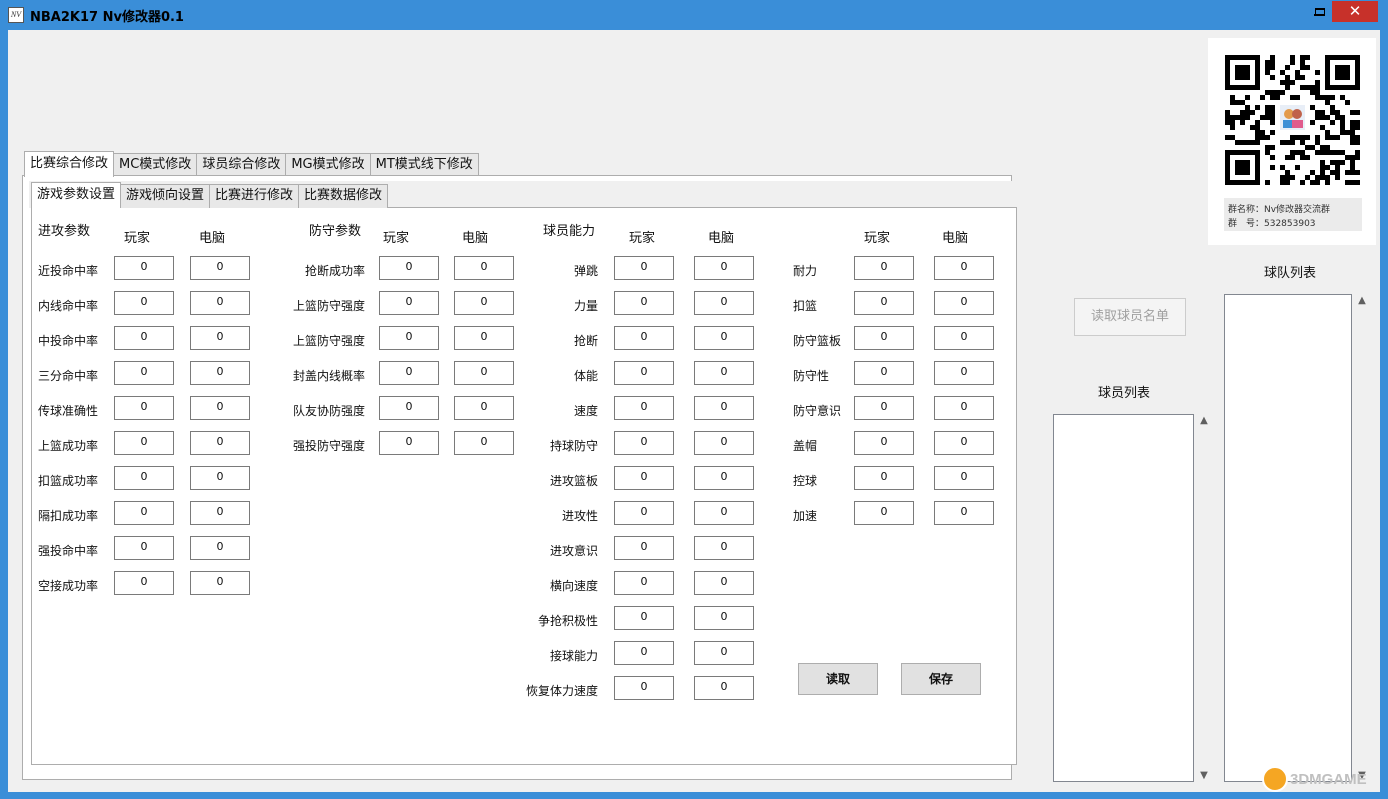 The height and width of the screenshot is (799, 1388). What do you see at coordinates (805, 516) in the screenshot?
I see `ability2-label-7: 加速` at bounding box center [805, 516].